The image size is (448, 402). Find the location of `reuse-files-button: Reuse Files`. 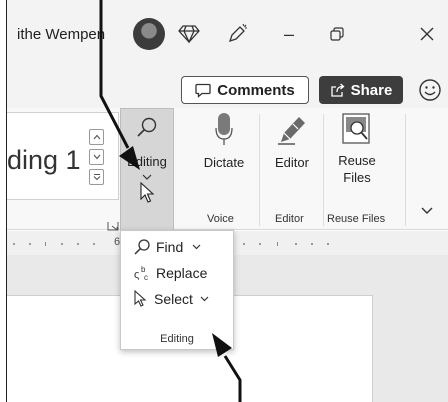

reuse-files-button: Reuse Files is located at coordinates (357, 163).